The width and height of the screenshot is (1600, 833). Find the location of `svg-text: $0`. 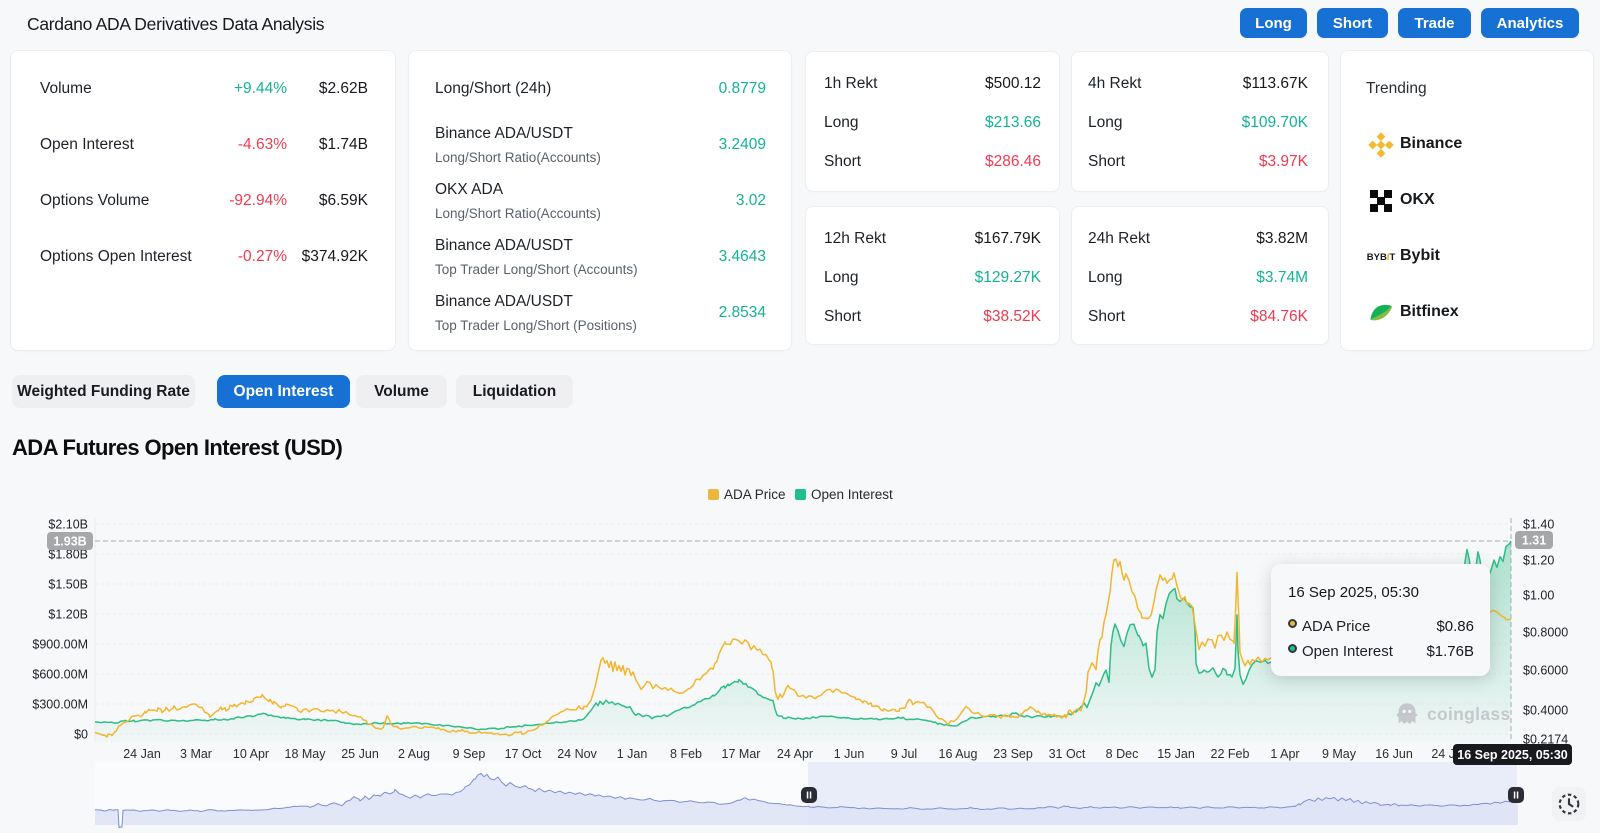

svg-text: $0 is located at coordinates (81, 735).